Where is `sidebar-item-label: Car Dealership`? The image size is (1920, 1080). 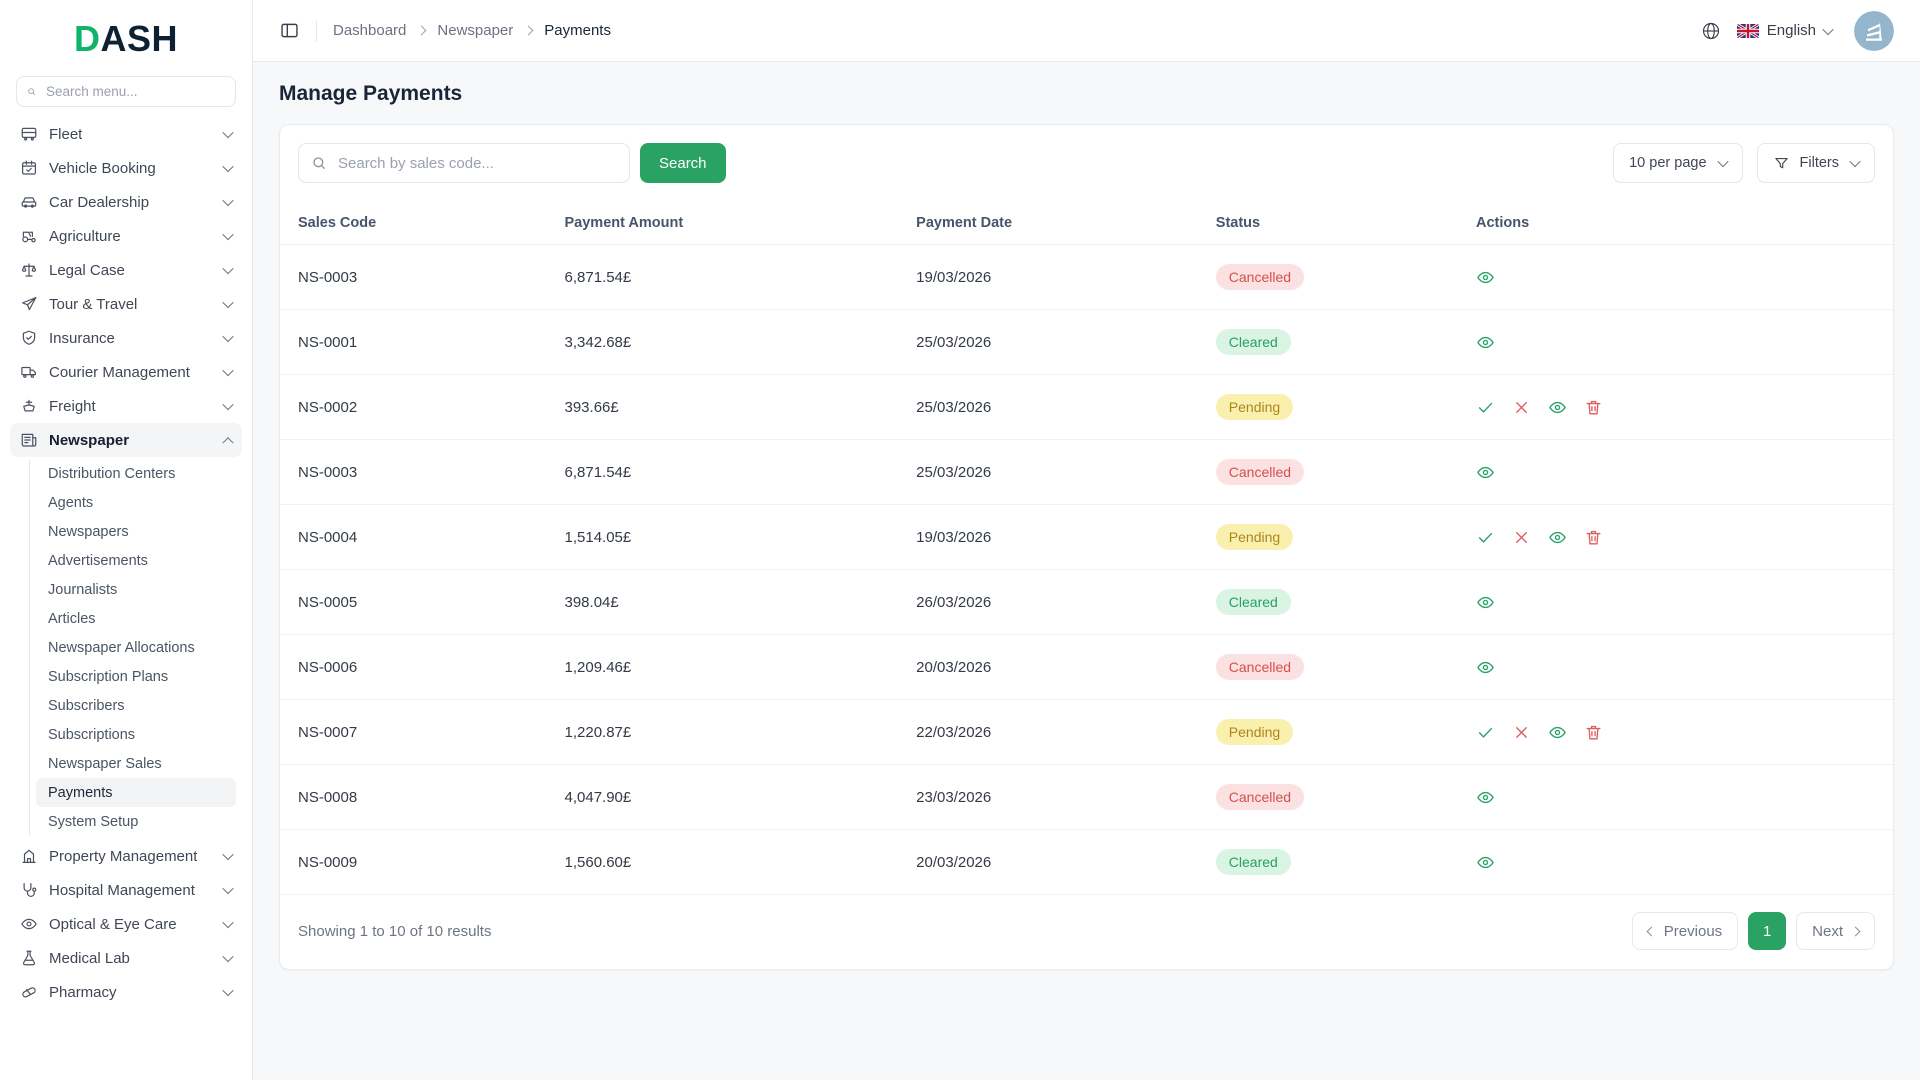 sidebar-item-label: Car Dealership is located at coordinates (99, 202).